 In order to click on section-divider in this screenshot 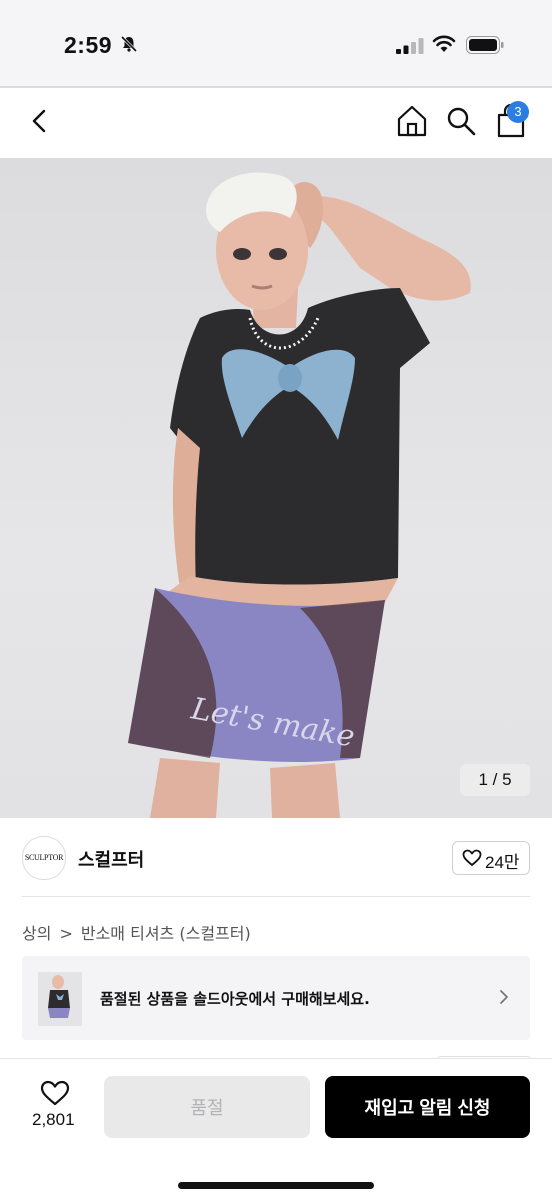, I will do `click(276, 896)`.